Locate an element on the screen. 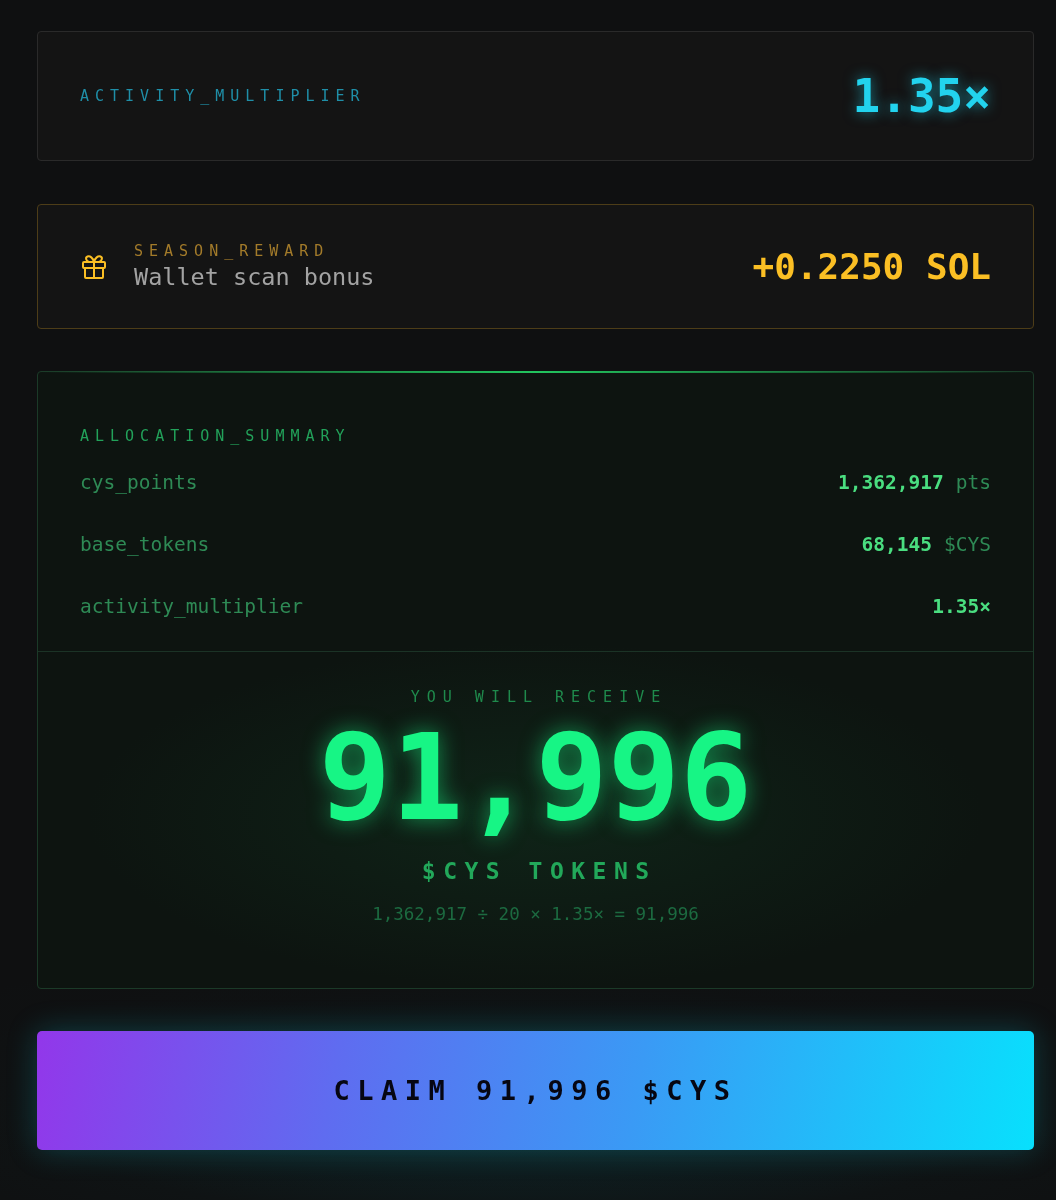 This screenshot has width=1056, height=1200. reward-description: Wallet scan bonus is located at coordinates (254, 277).